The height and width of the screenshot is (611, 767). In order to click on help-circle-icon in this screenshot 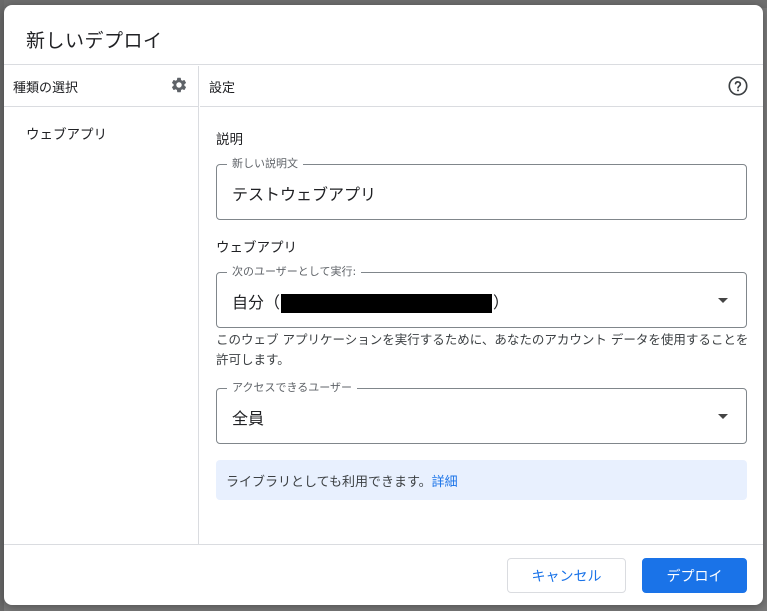, I will do `click(738, 86)`.